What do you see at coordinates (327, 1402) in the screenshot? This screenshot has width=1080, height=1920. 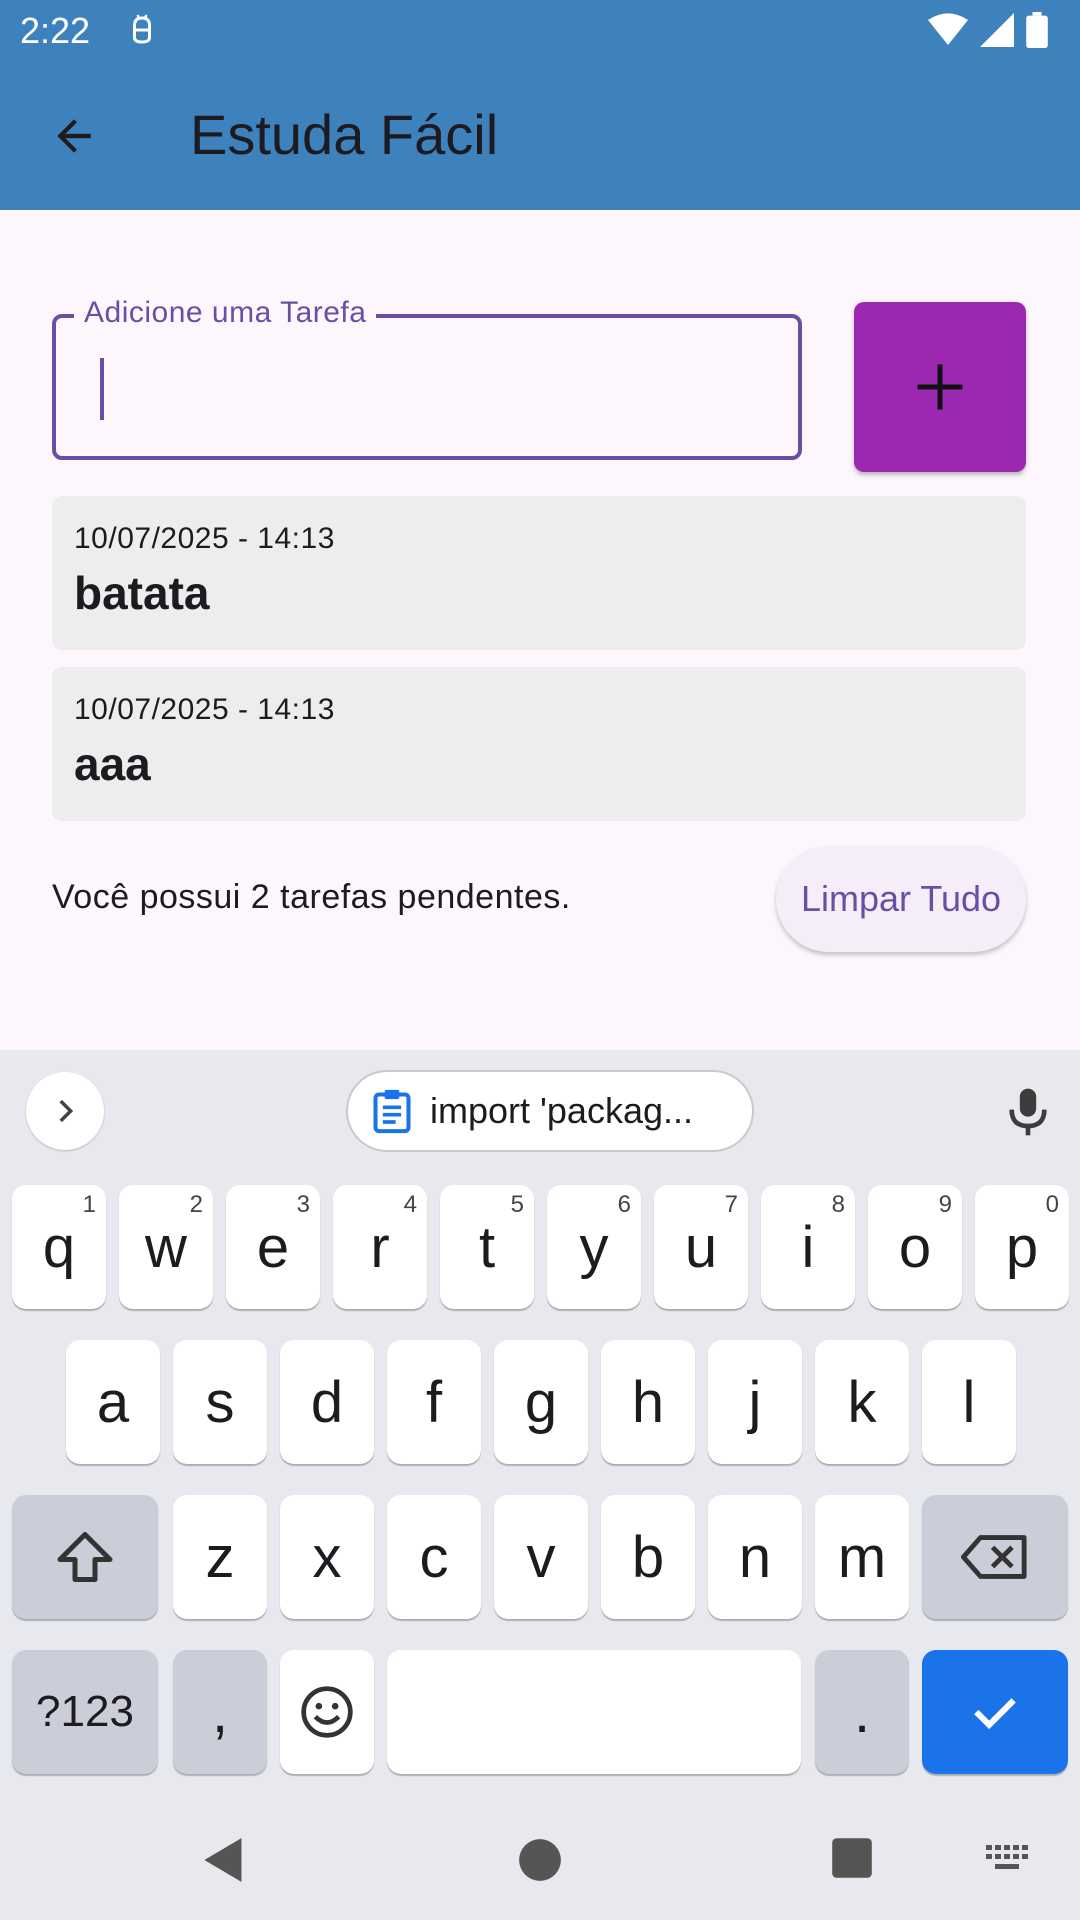 I see `key-d: d` at bounding box center [327, 1402].